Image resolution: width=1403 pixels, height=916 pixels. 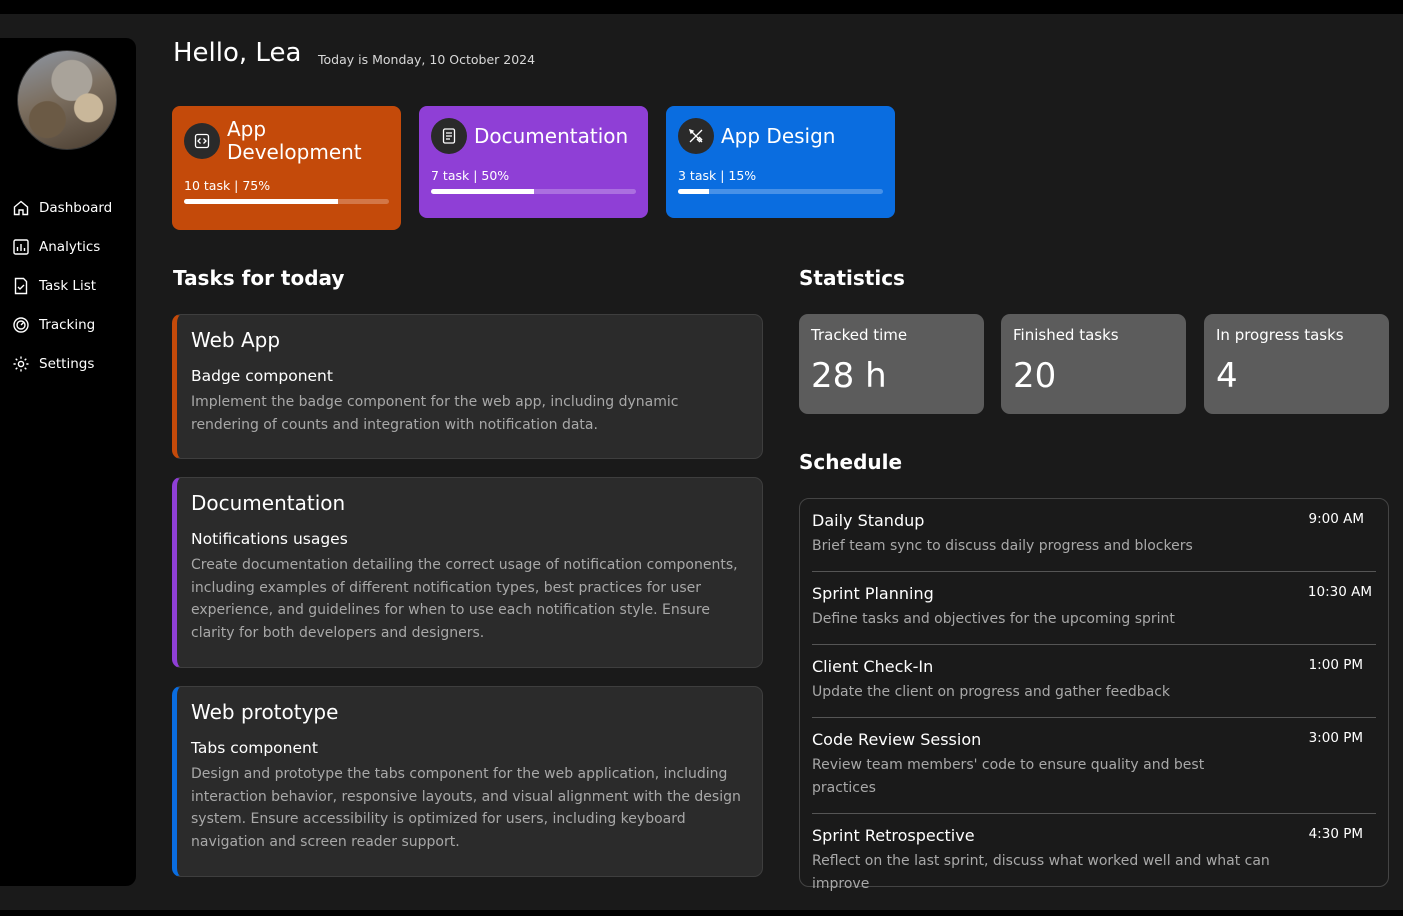 What do you see at coordinates (21, 363) in the screenshot?
I see `settings-icon` at bounding box center [21, 363].